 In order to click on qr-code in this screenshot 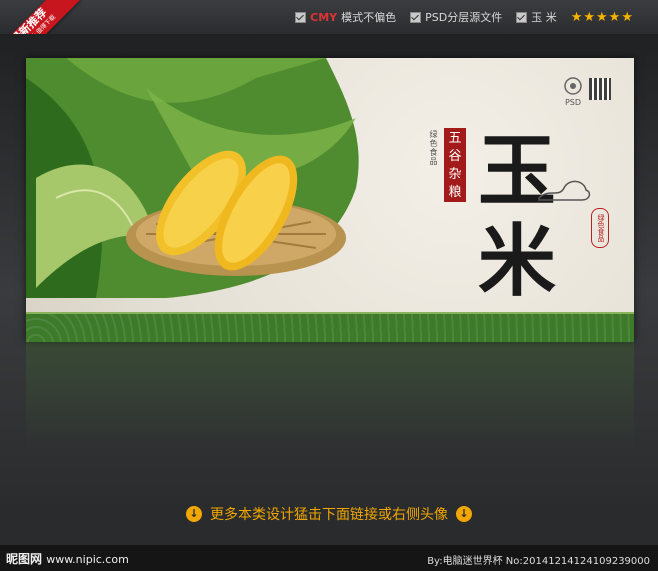, I will do `click(600, 89)`.